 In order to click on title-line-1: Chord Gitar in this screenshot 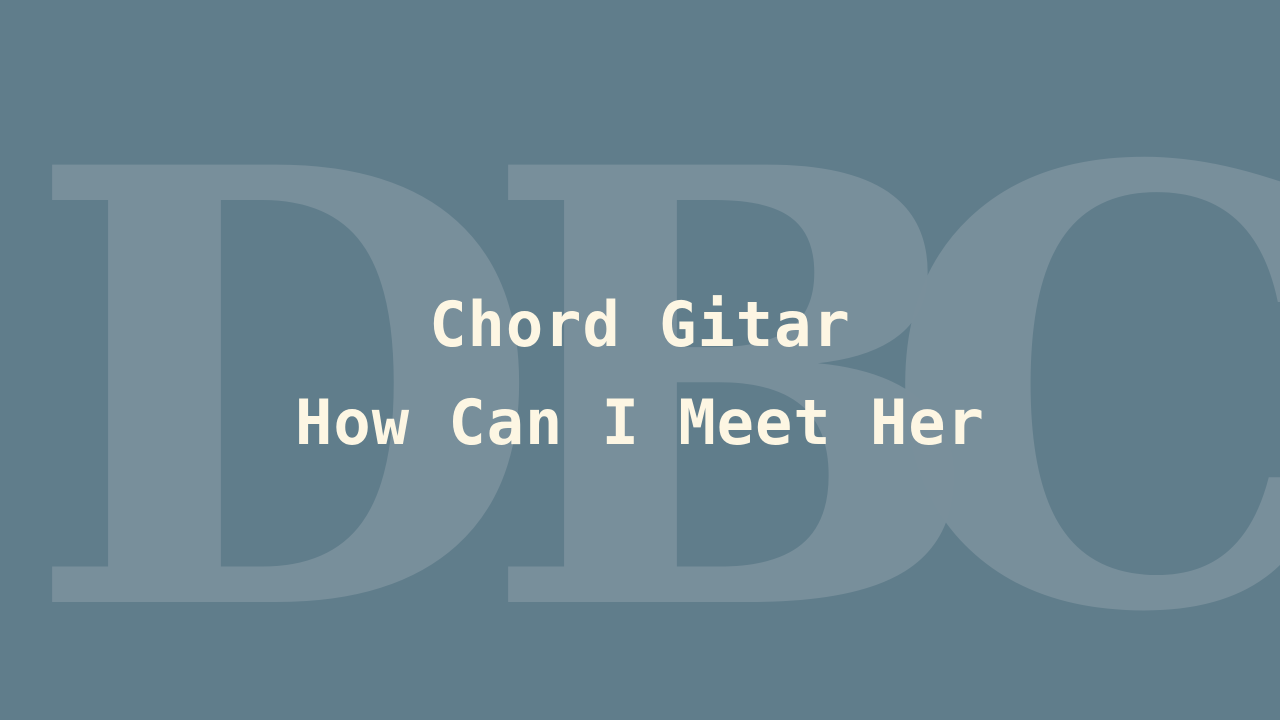, I will do `click(640, 324)`.